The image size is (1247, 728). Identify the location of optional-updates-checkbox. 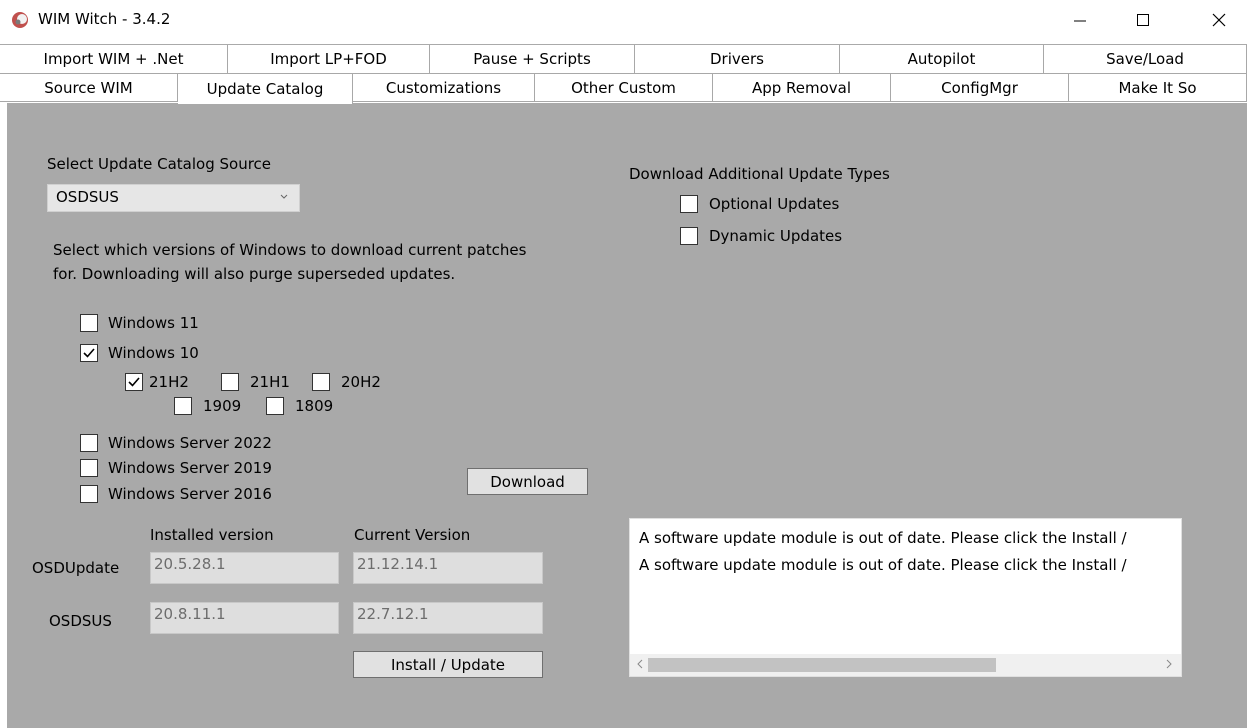
(689, 204).